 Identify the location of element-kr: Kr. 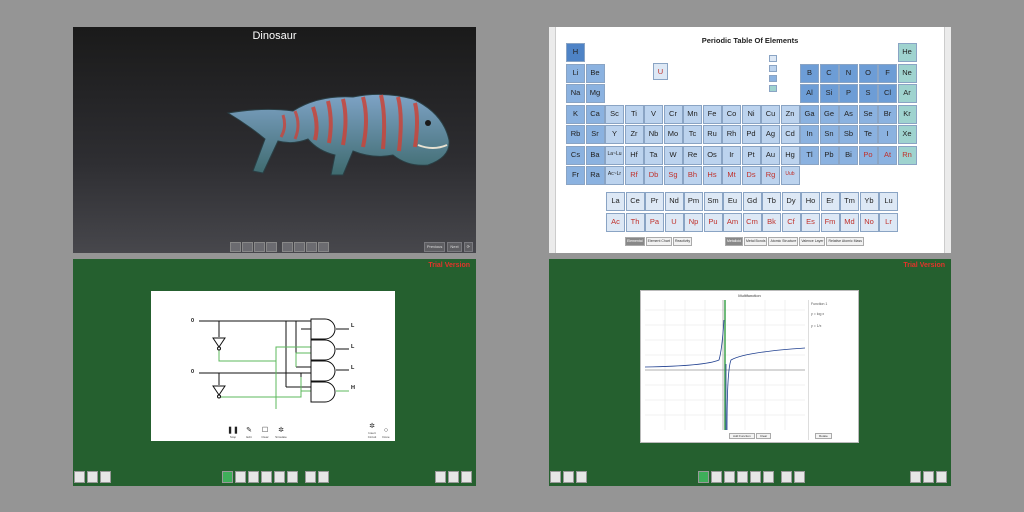
(907, 114).